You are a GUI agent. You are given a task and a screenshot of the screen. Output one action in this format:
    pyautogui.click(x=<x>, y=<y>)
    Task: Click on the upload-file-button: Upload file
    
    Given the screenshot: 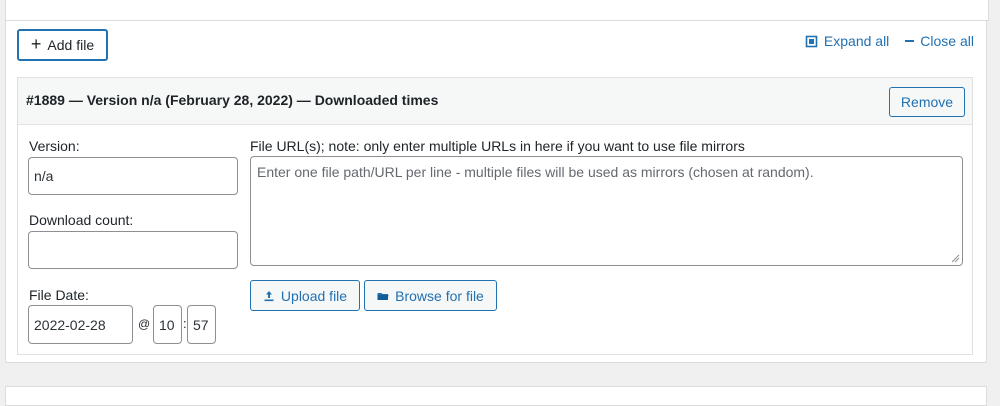 What is the action you would take?
    pyautogui.click(x=305, y=295)
    